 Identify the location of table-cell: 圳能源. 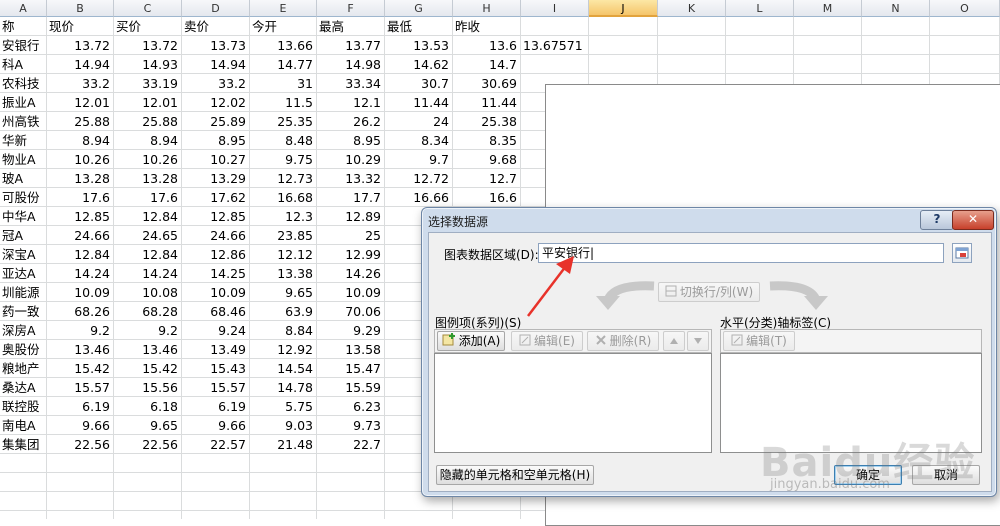
(23, 292).